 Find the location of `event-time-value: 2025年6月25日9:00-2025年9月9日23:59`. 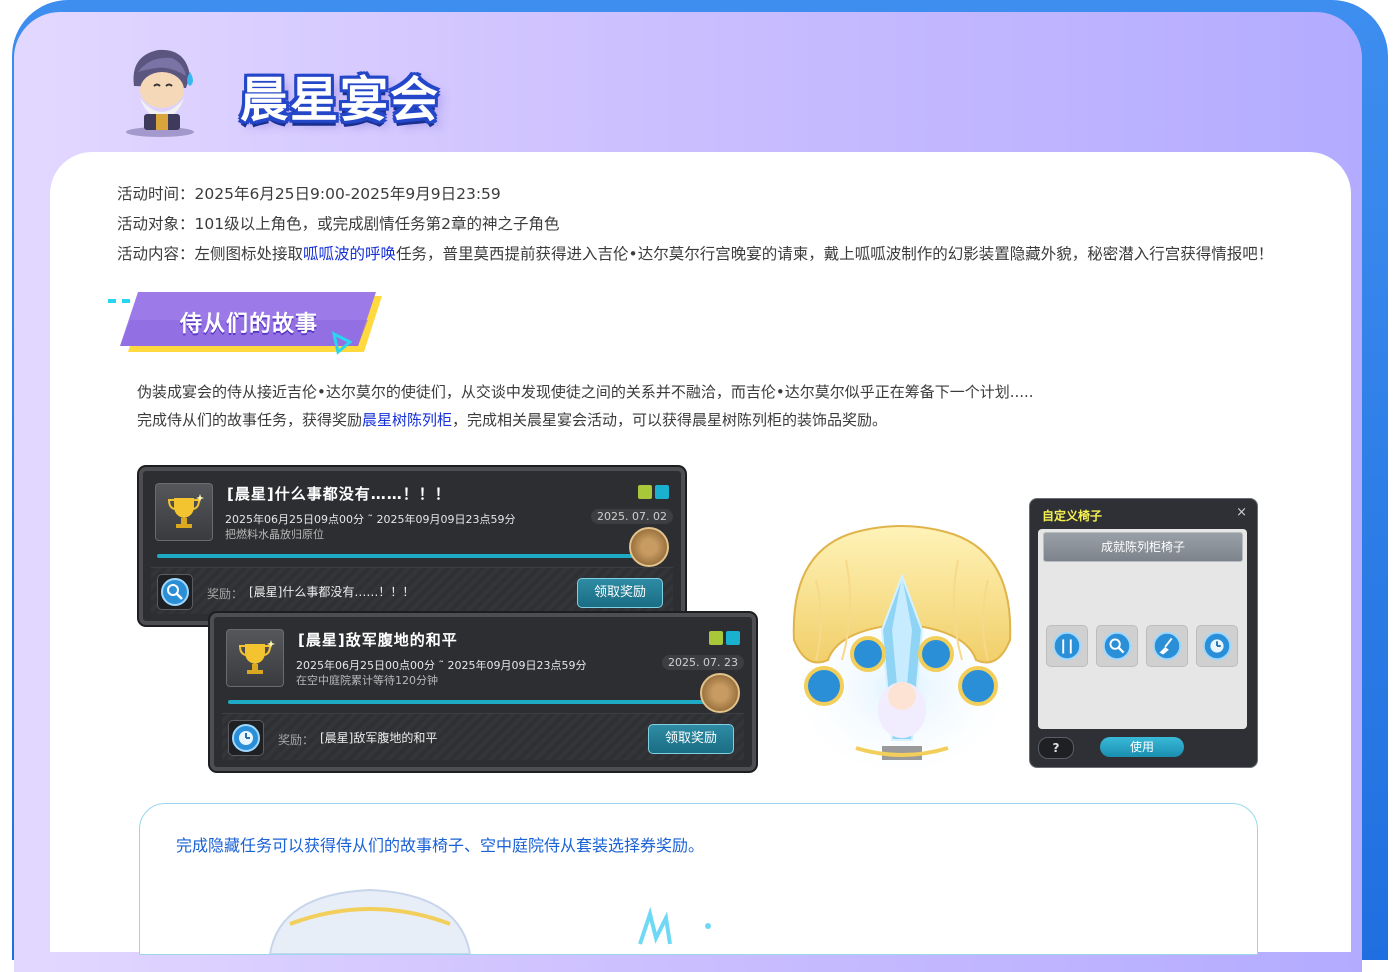

event-time-value: 2025年6月25日9:00-2025年9月9日23:59 is located at coordinates (347, 194).